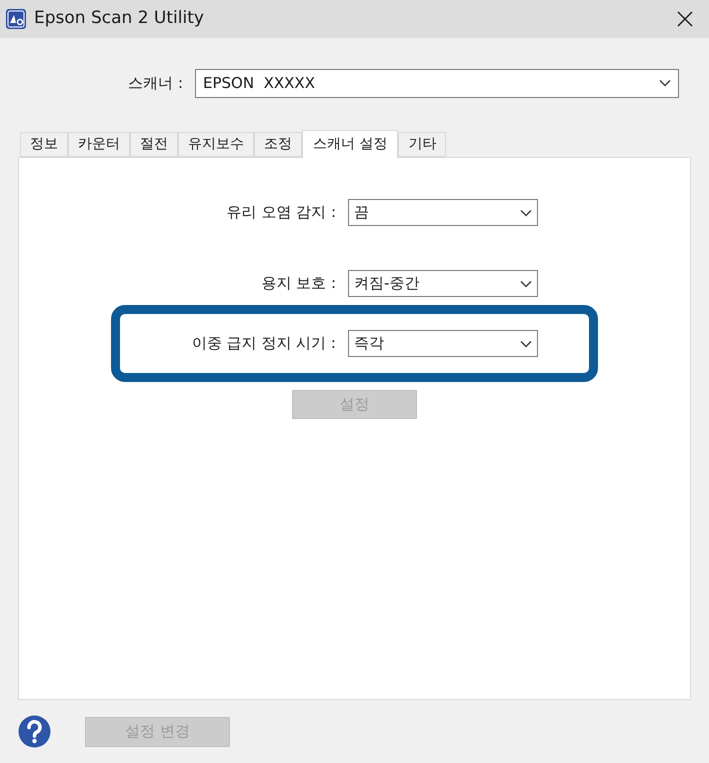  Describe the element at coordinates (119, 18) in the screenshot. I see `window-title: Epson Scan 2 Utility` at that location.